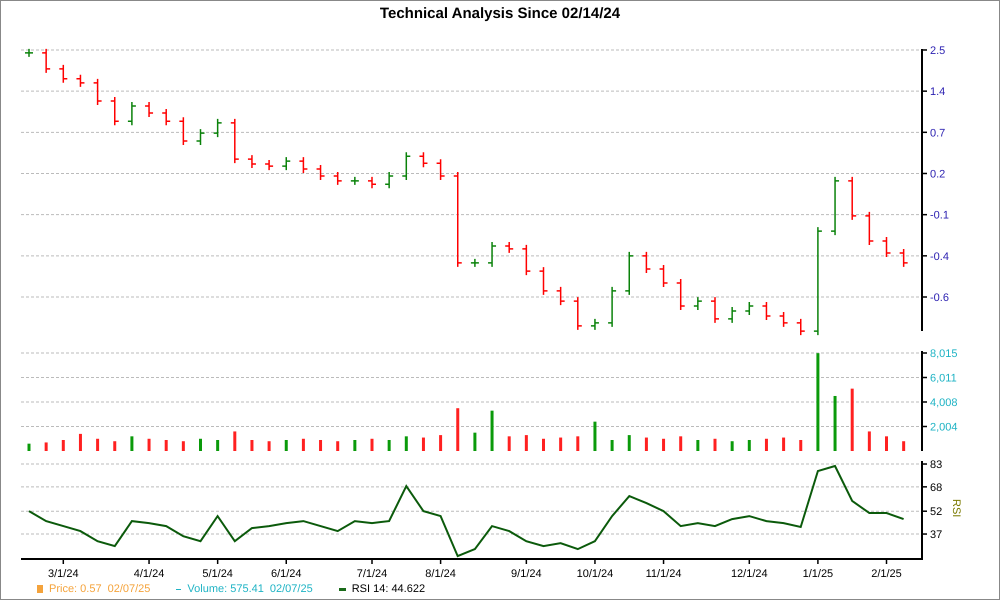  What do you see at coordinates (372, 573) in the screenshot?
I see `axis-label: 7/1/24` at bounding box center [372, 573].